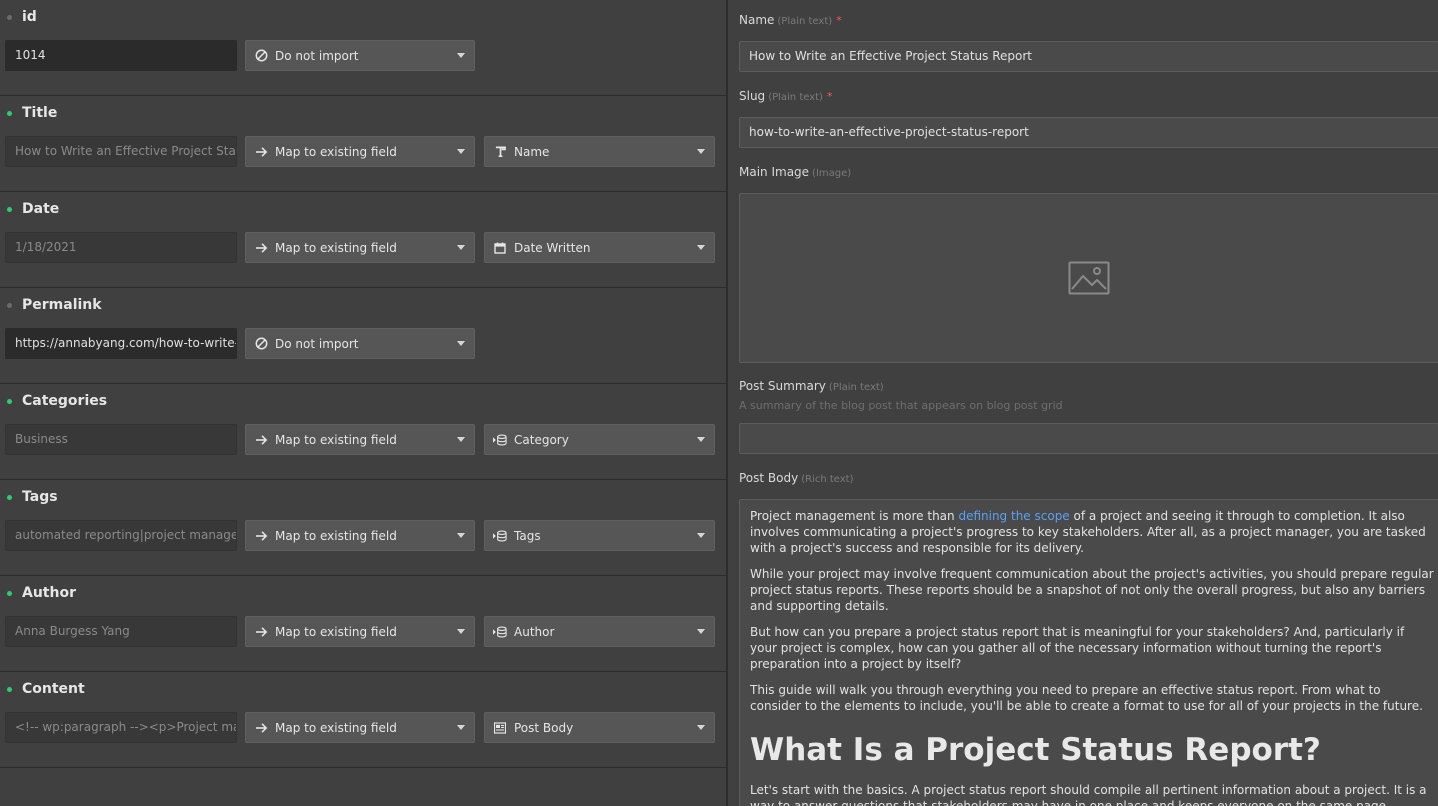  I want to click on sample-value: Business, so click(121, 439).